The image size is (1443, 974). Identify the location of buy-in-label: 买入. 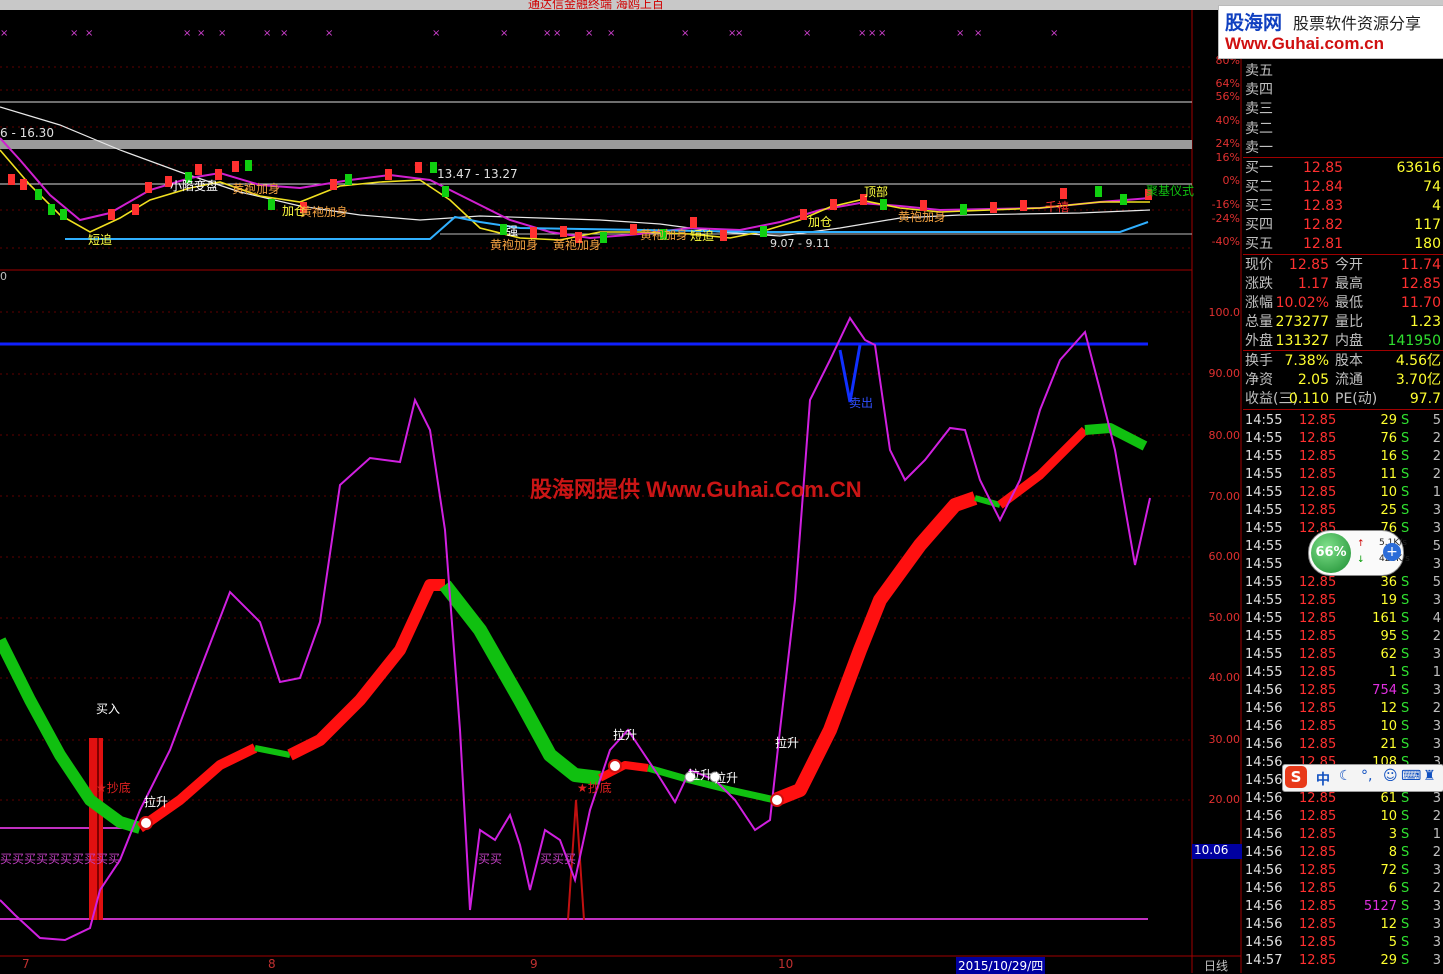
(108, 709).